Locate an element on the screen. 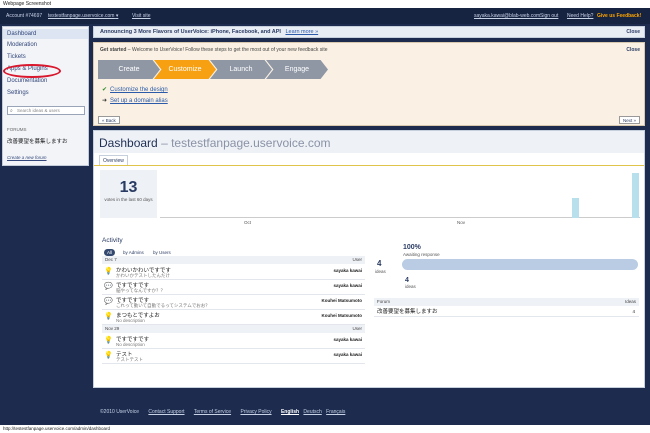 This screenshot has width=650, height=433. activity-row: 💡 ですですです No description sayaka kawai is located at coordinates (233, 341).